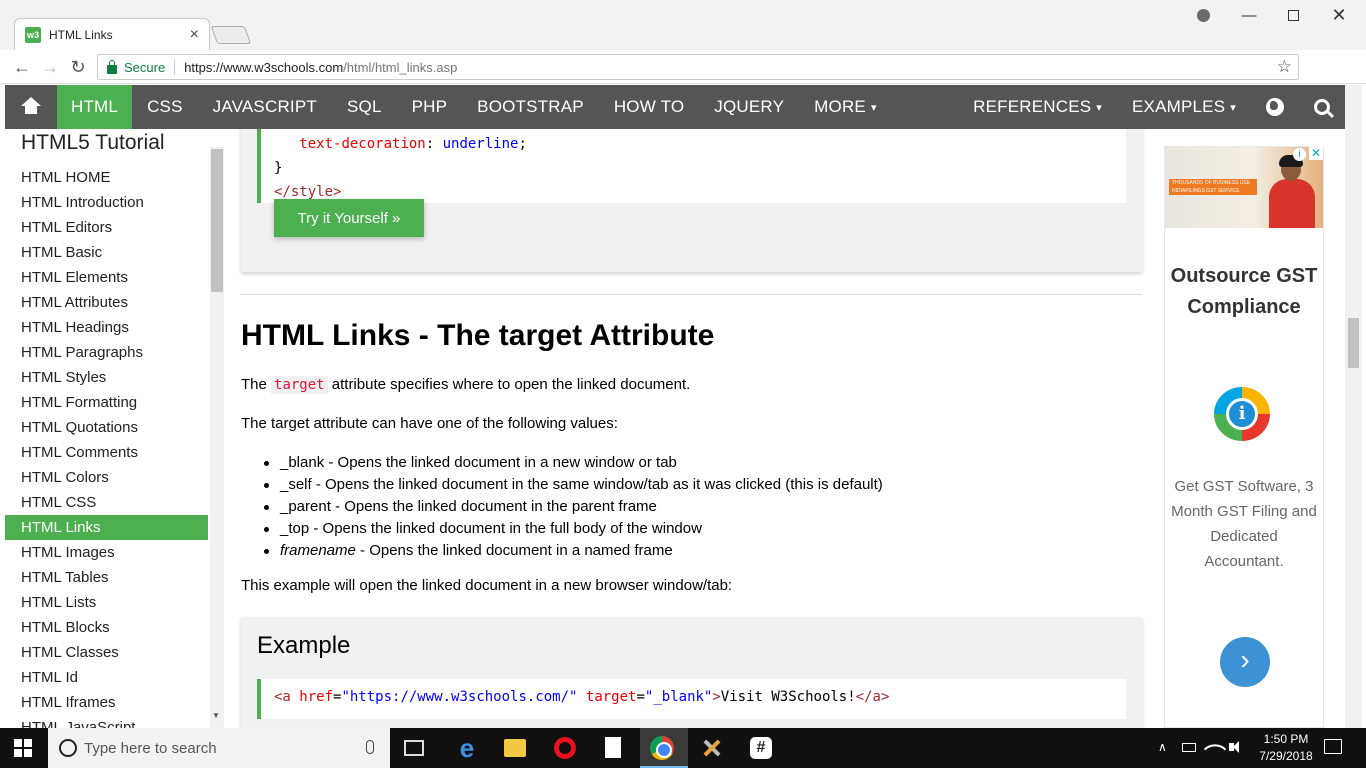  What do you see at coordinates (78, 67) in the screenshot?
I see `reload-button: ↻` at bounding box center [78, 67].